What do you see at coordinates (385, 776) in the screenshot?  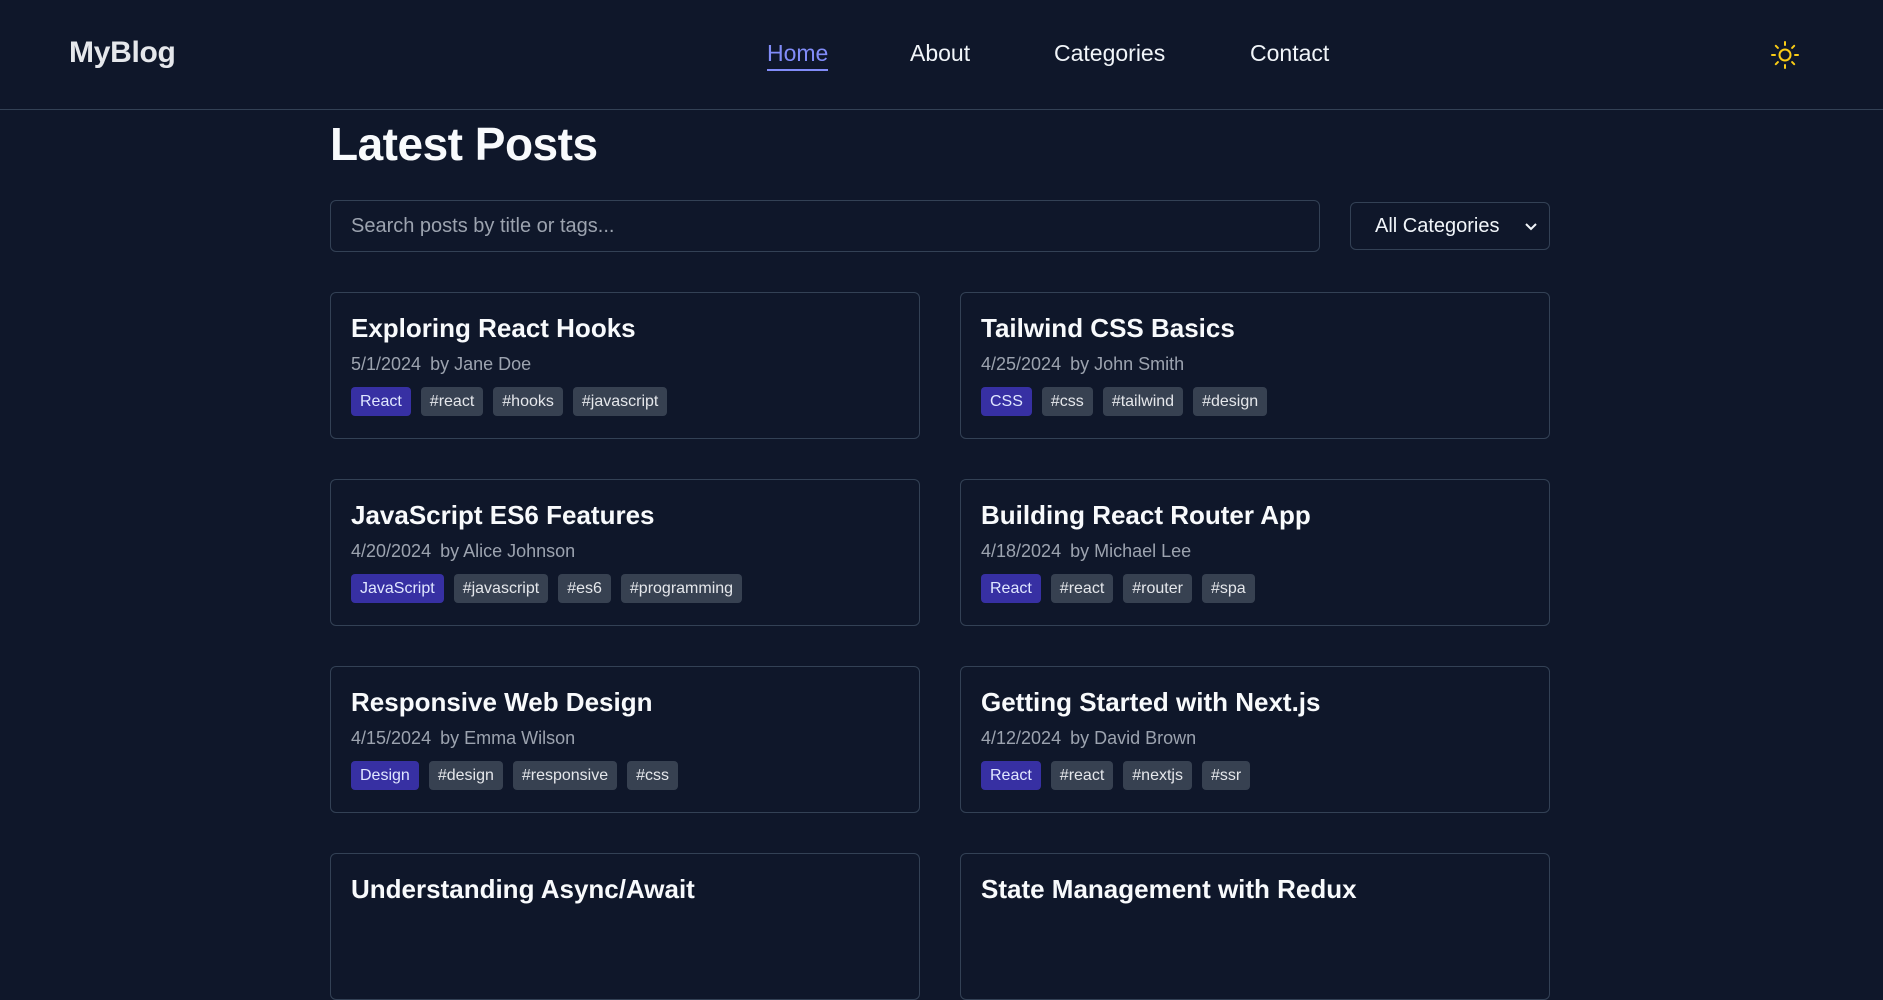 I see `category-badge: Design` at bounding box center [385, 776].